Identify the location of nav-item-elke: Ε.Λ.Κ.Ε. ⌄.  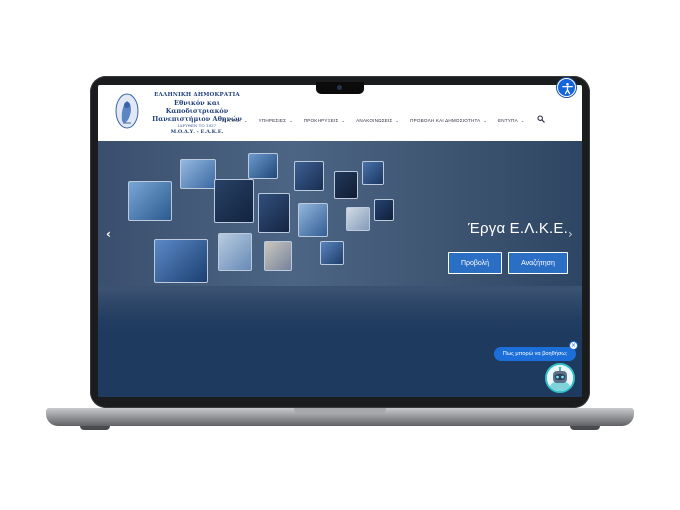
(235, 120).